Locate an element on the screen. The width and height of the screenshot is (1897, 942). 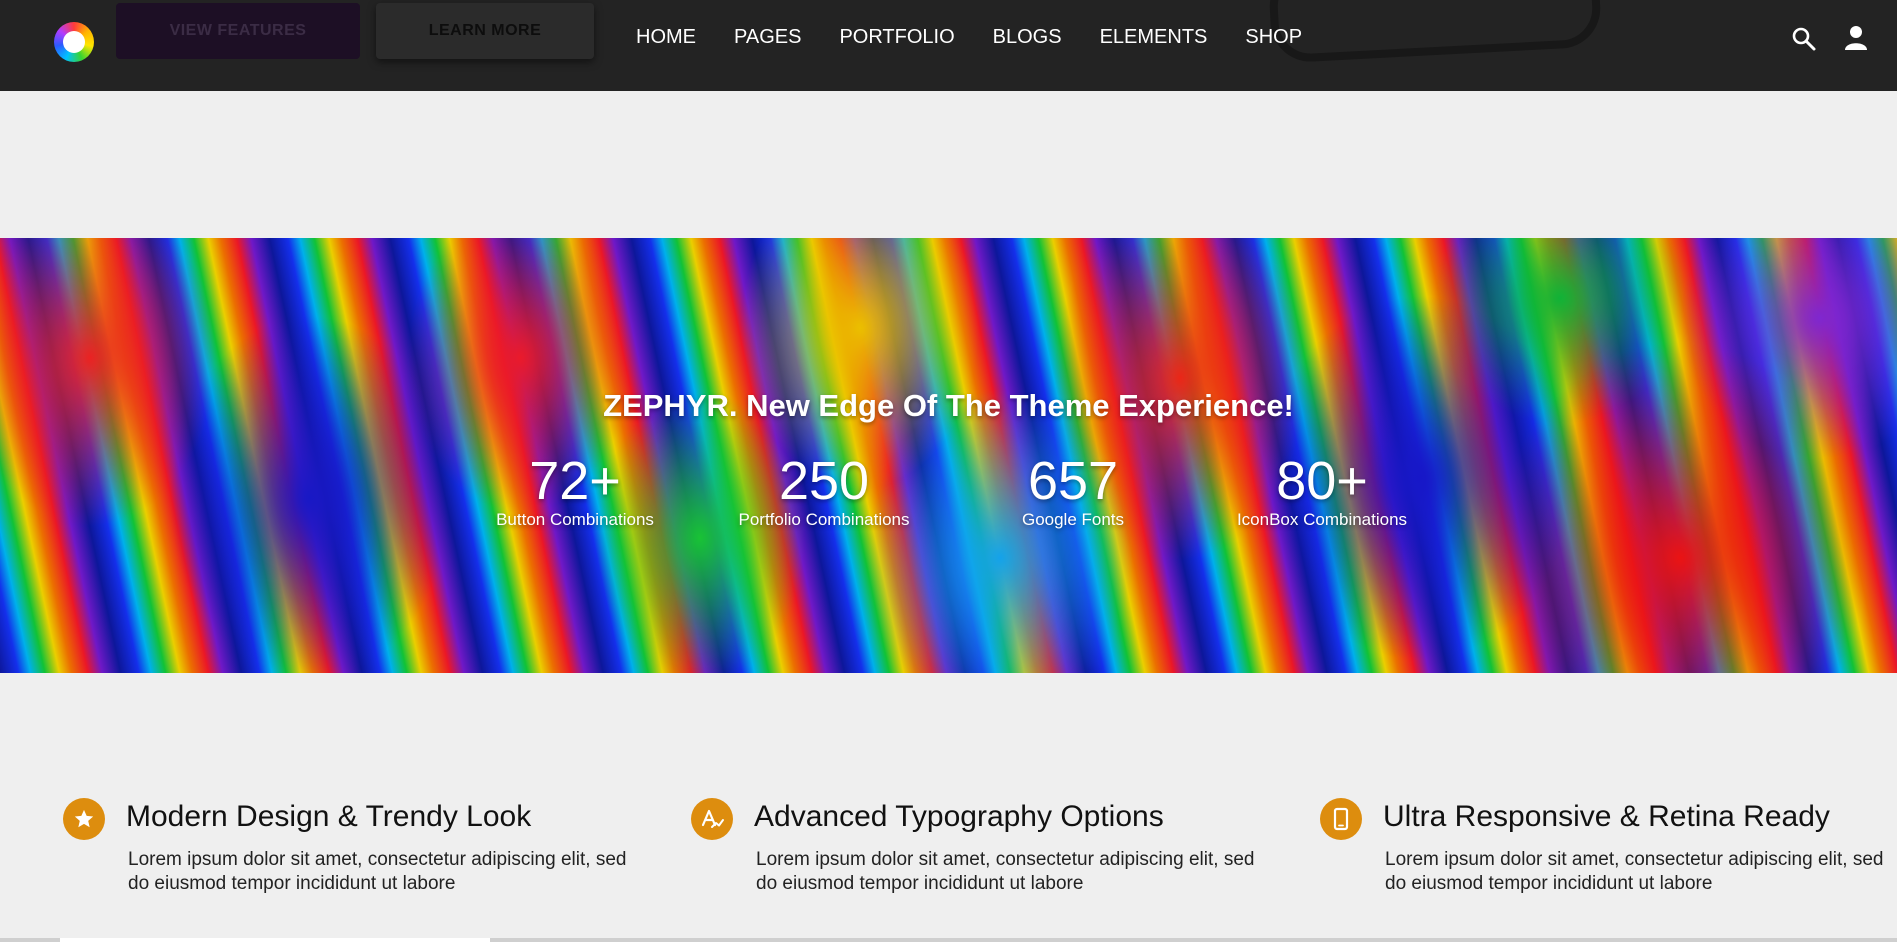
mobile-icon is located at coordinates (1341, 819).